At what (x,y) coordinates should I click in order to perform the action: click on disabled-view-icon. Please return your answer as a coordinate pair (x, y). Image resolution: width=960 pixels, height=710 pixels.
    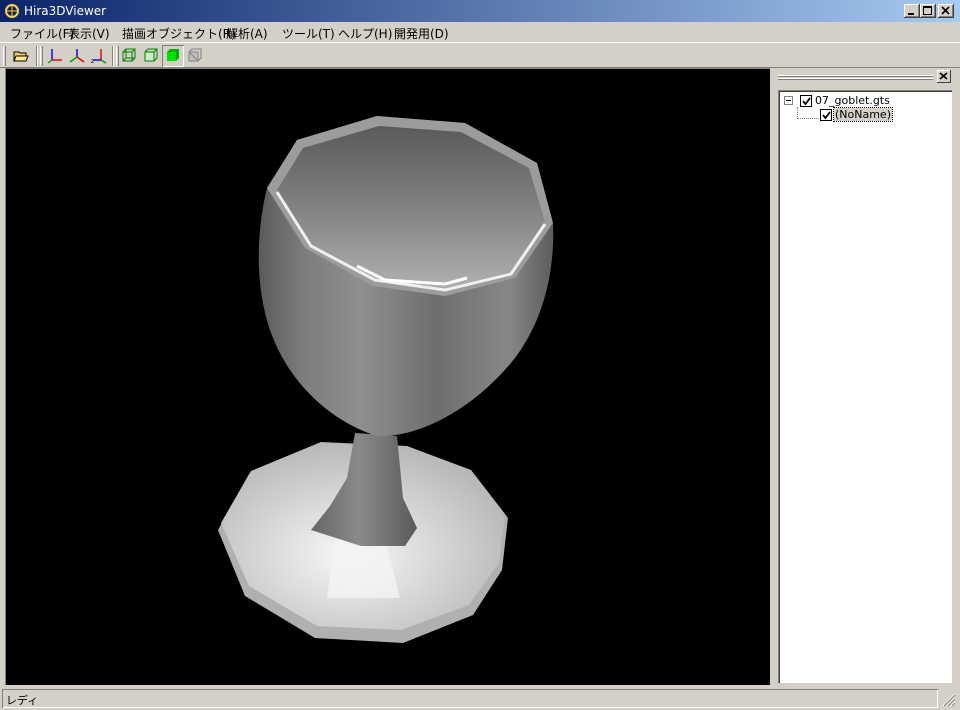
    Looking at the image, I should click on (195, 55).